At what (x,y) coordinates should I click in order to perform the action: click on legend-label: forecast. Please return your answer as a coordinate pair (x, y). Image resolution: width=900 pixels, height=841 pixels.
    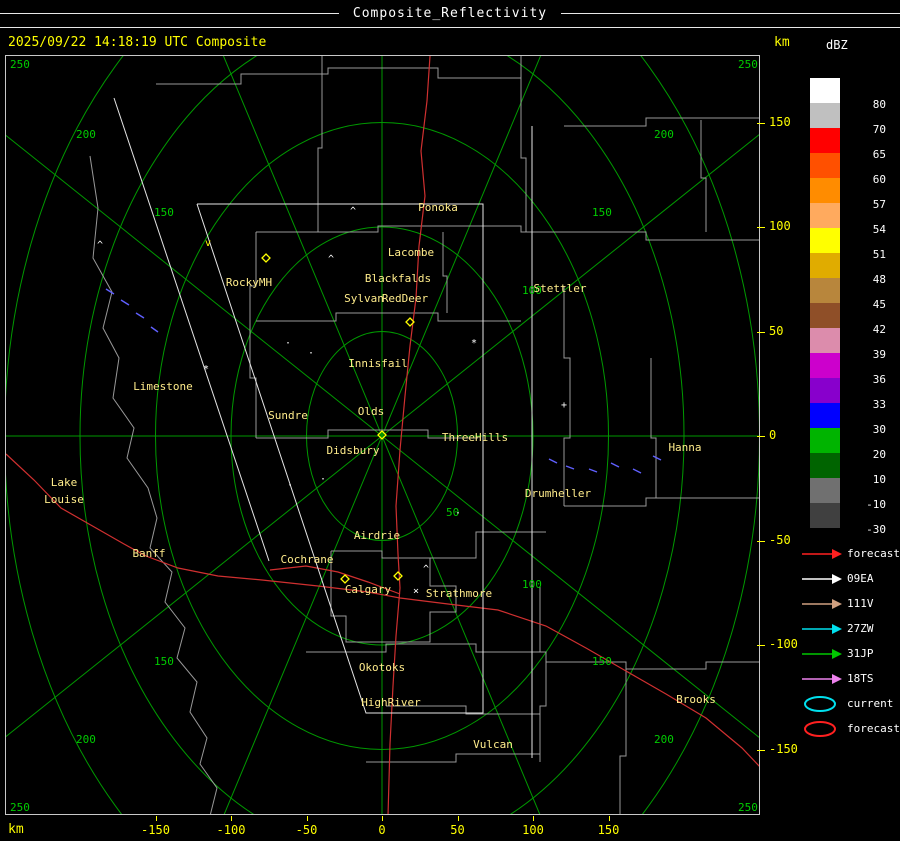
    Looking at the image, I should click on (873, 728).